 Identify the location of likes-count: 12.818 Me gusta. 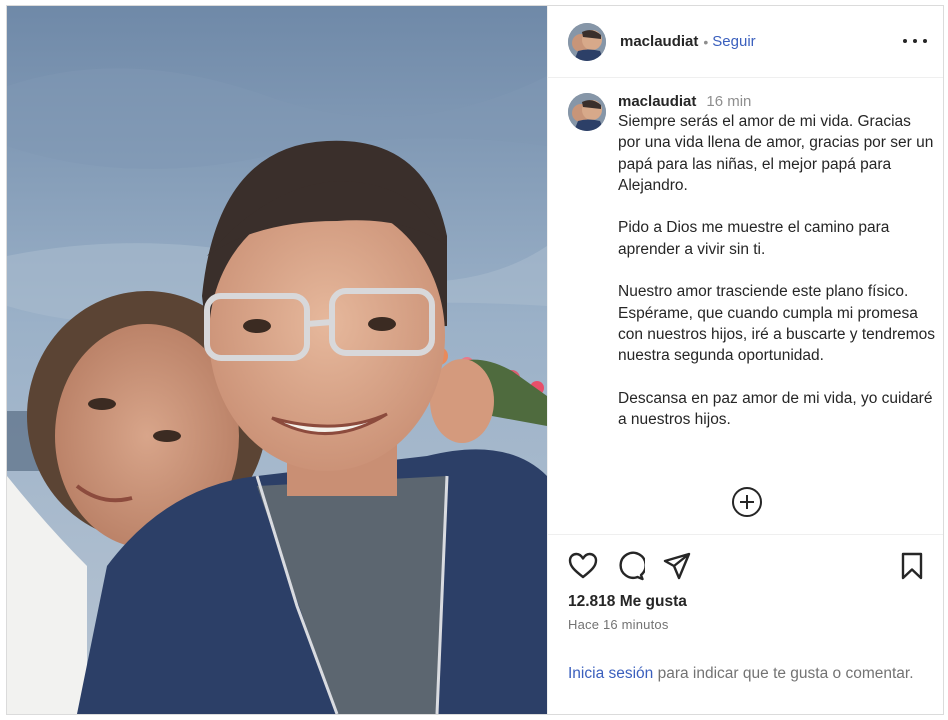
(627, 602).